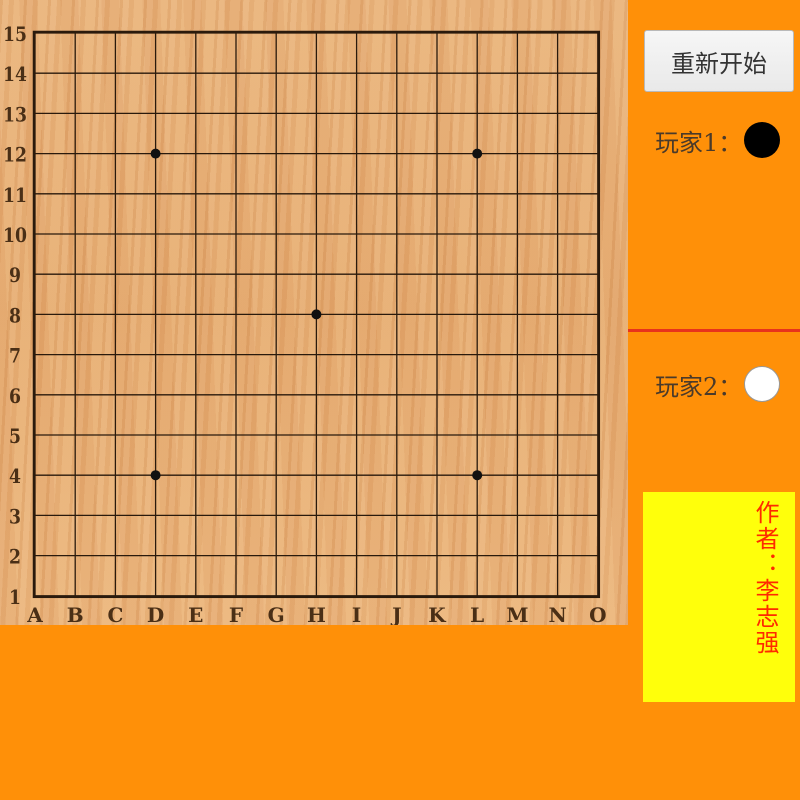  Describe the element at coordinates (316, 614) in the screenshot. I see `column-label: H` at that location.